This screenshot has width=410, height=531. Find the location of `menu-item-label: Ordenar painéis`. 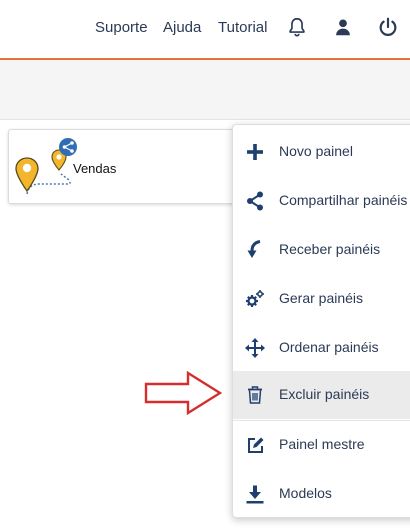

menu-item-label: Ordenar painéis is located at coordinates (329, 347).